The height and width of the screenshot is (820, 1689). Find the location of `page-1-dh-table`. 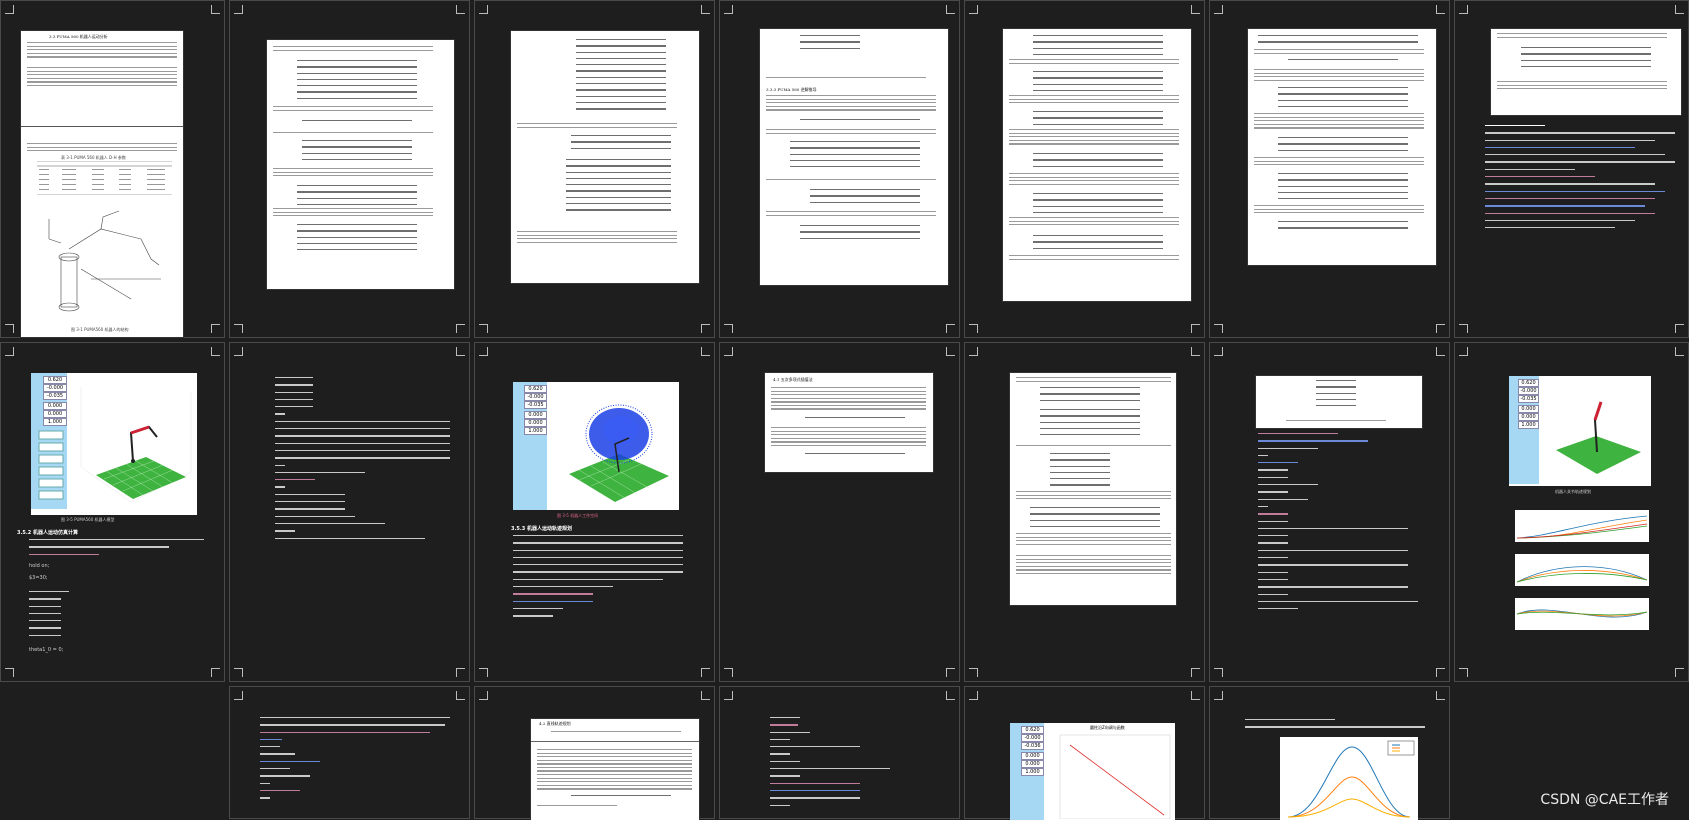

page-1-dh-table is located at coordinates (104, 178).